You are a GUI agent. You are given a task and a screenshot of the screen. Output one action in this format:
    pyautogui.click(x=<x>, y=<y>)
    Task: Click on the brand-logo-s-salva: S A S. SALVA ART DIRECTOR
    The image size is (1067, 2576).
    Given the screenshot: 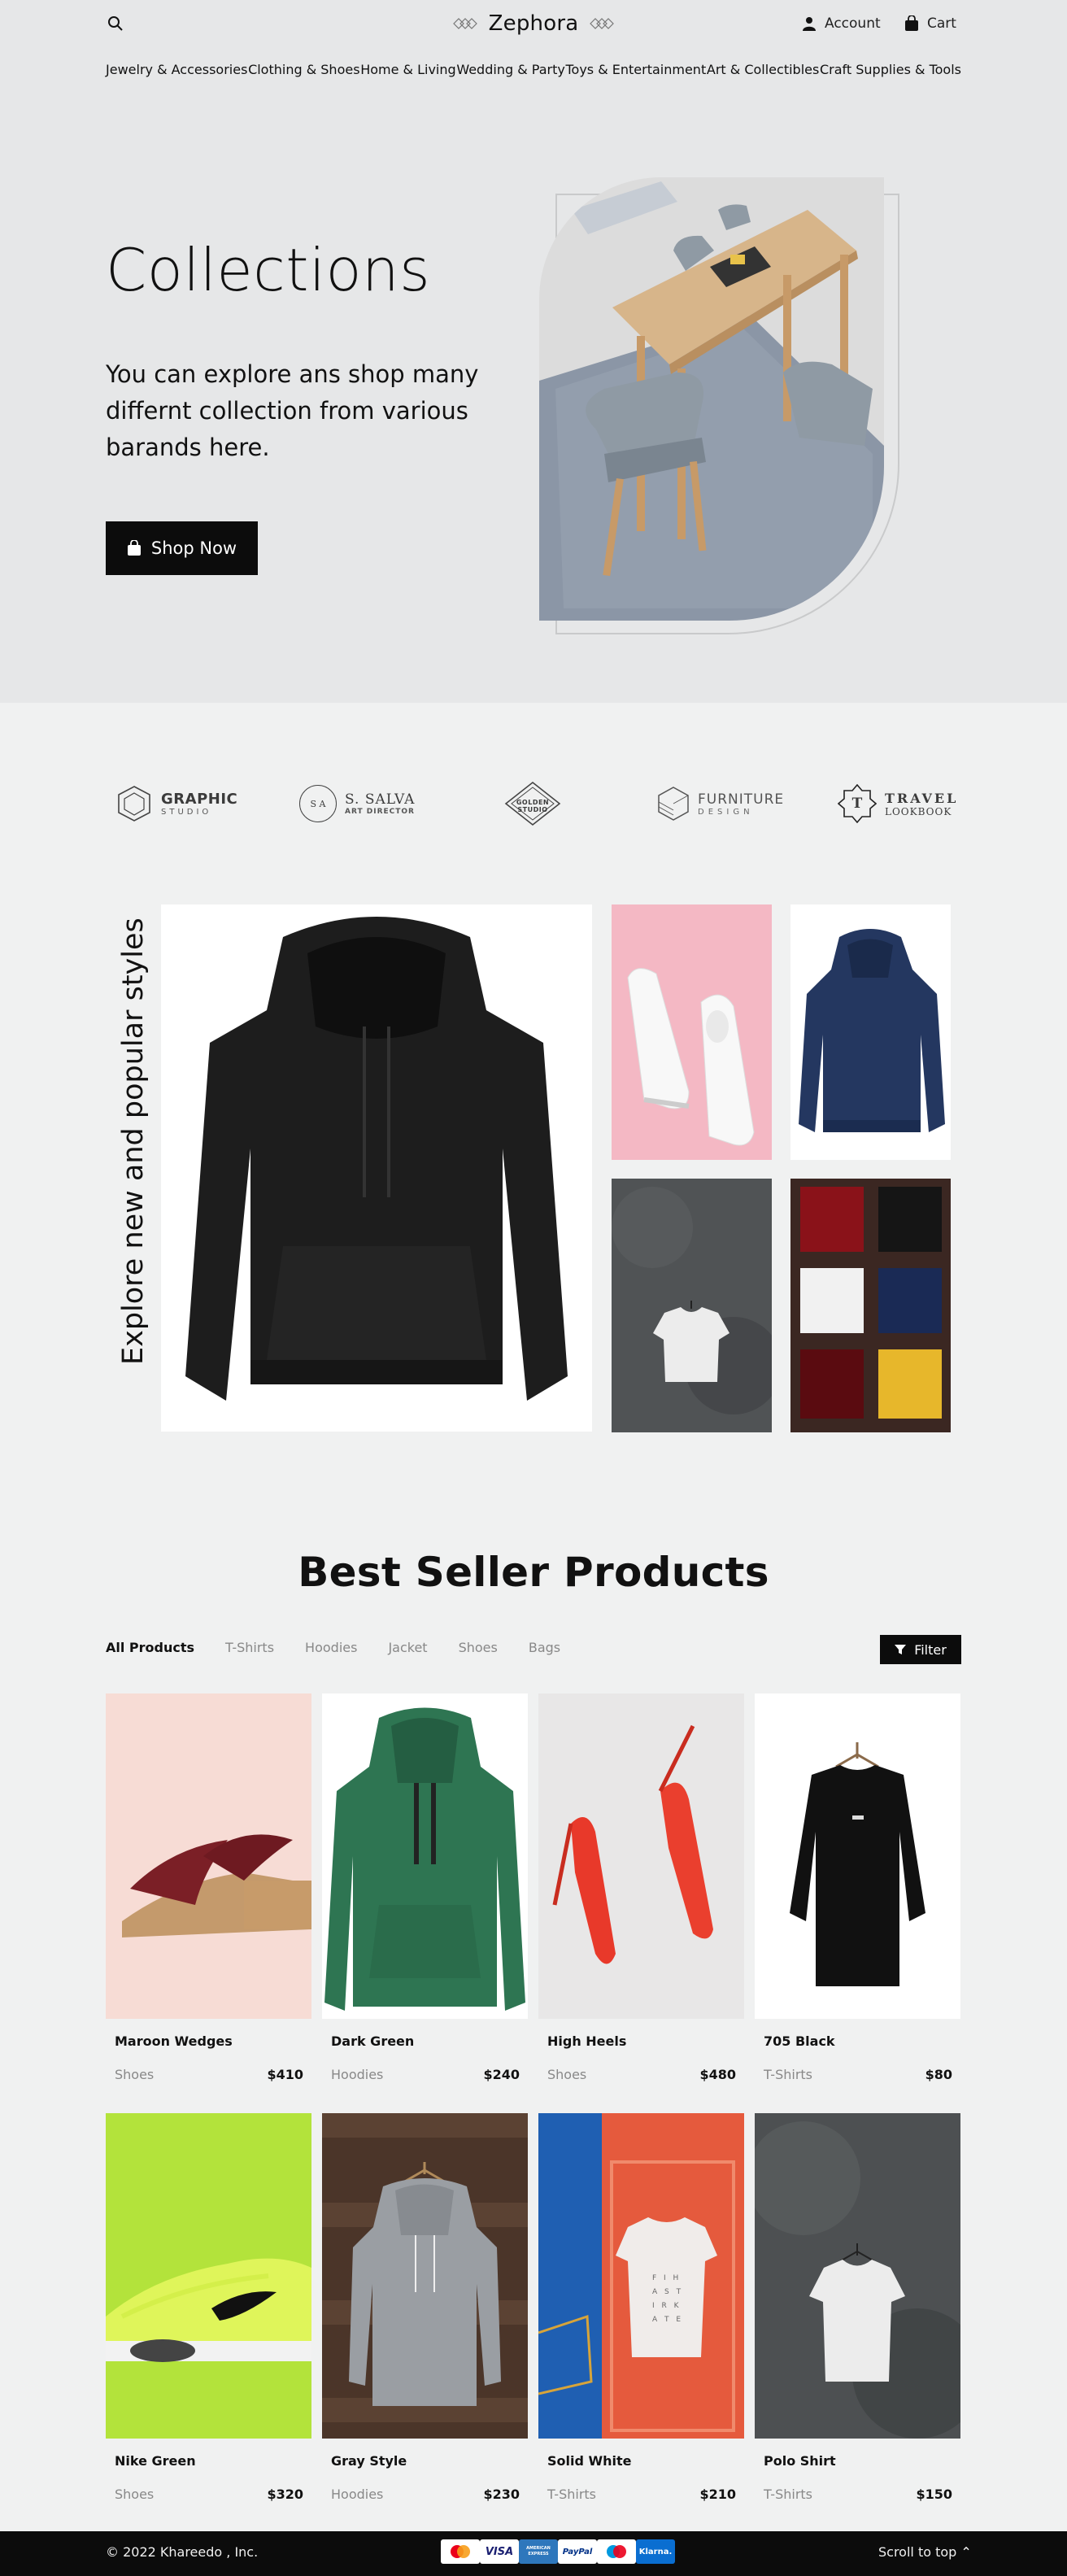 What is the action you would take?
    pyautogui.click(x=357, y=803)
    